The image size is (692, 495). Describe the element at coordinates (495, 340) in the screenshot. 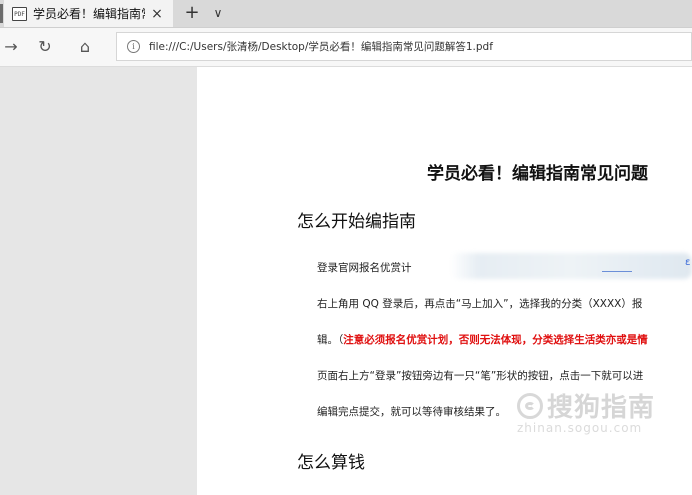

I see `red-notice: 注意必须报名优赏计划，否则无法体现，分类选择生活类亦或是情` at that location.